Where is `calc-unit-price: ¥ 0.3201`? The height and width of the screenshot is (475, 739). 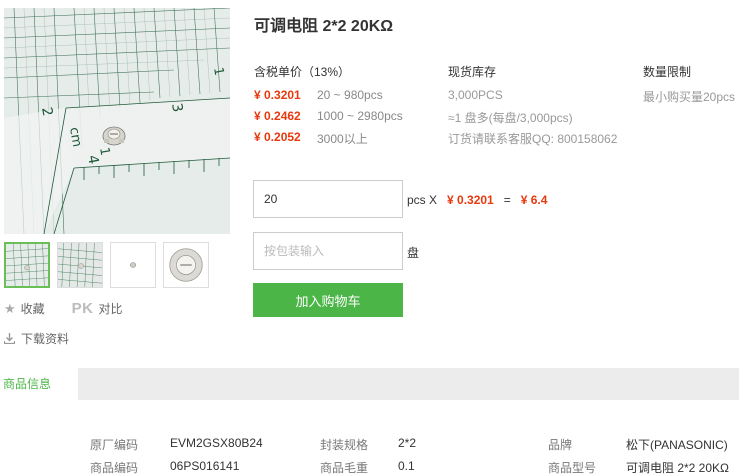 calc-unit-price: ¥ 0.3201 is located at coordinates (470, 200).